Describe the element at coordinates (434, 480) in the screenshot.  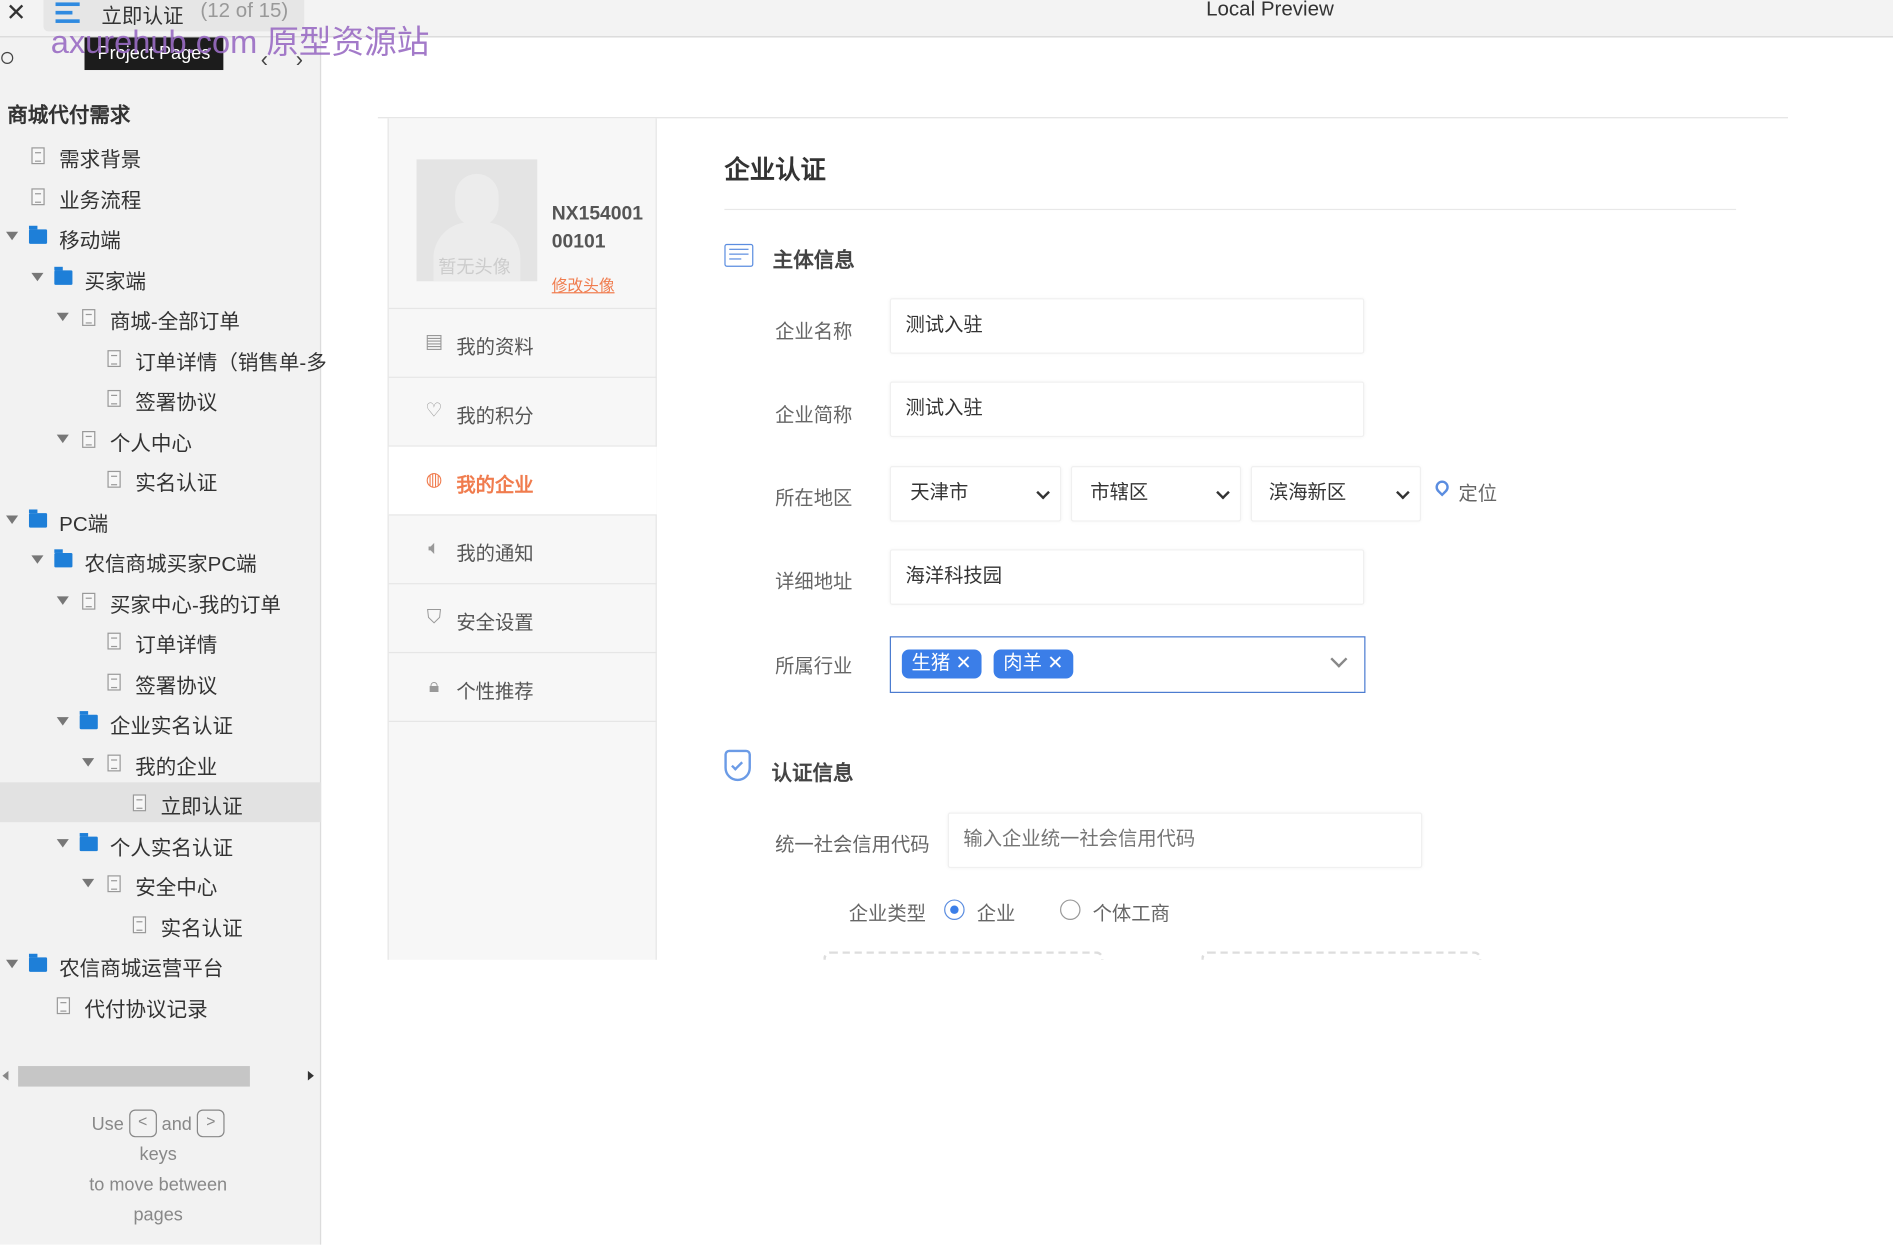
I see `building-icon: ◍` at that location.